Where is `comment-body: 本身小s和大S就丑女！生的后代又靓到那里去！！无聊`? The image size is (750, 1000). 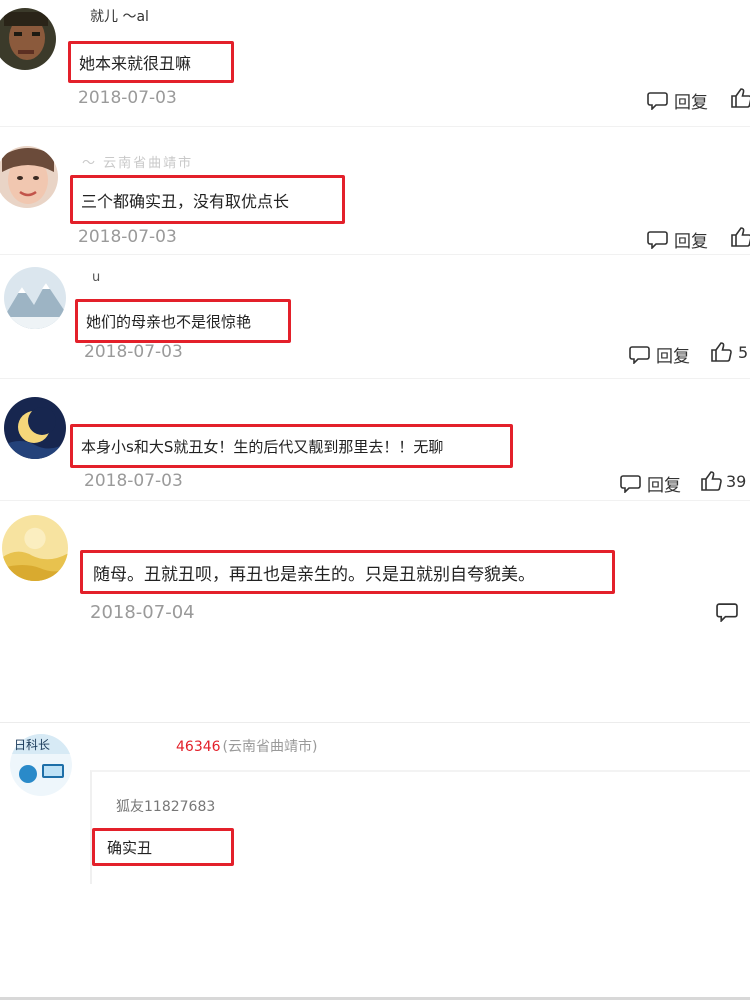
comment-body: 本身小s和大S就丑女！生的后代又靓到那里去！！无聊 is located at coordinates (291, 446).